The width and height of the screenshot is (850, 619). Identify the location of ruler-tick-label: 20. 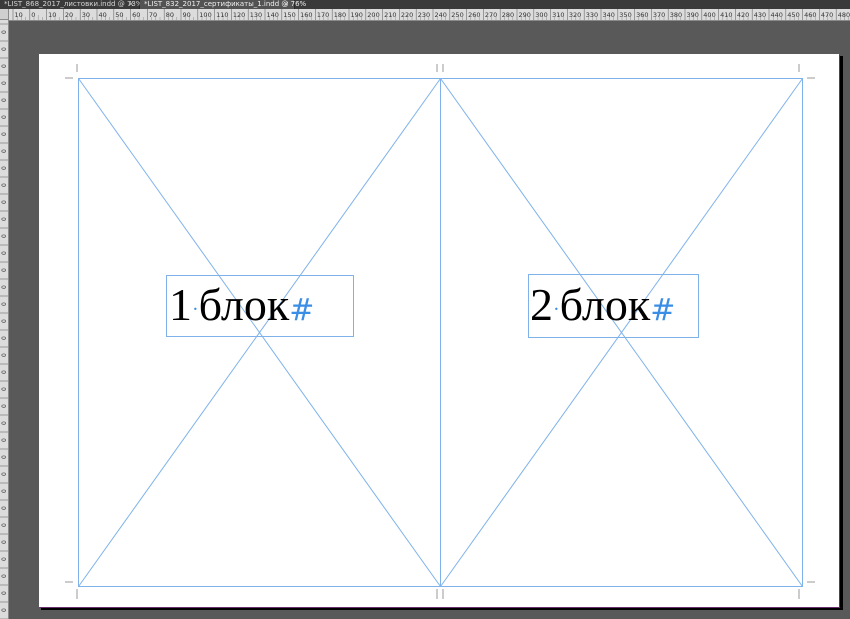
(69, 15).